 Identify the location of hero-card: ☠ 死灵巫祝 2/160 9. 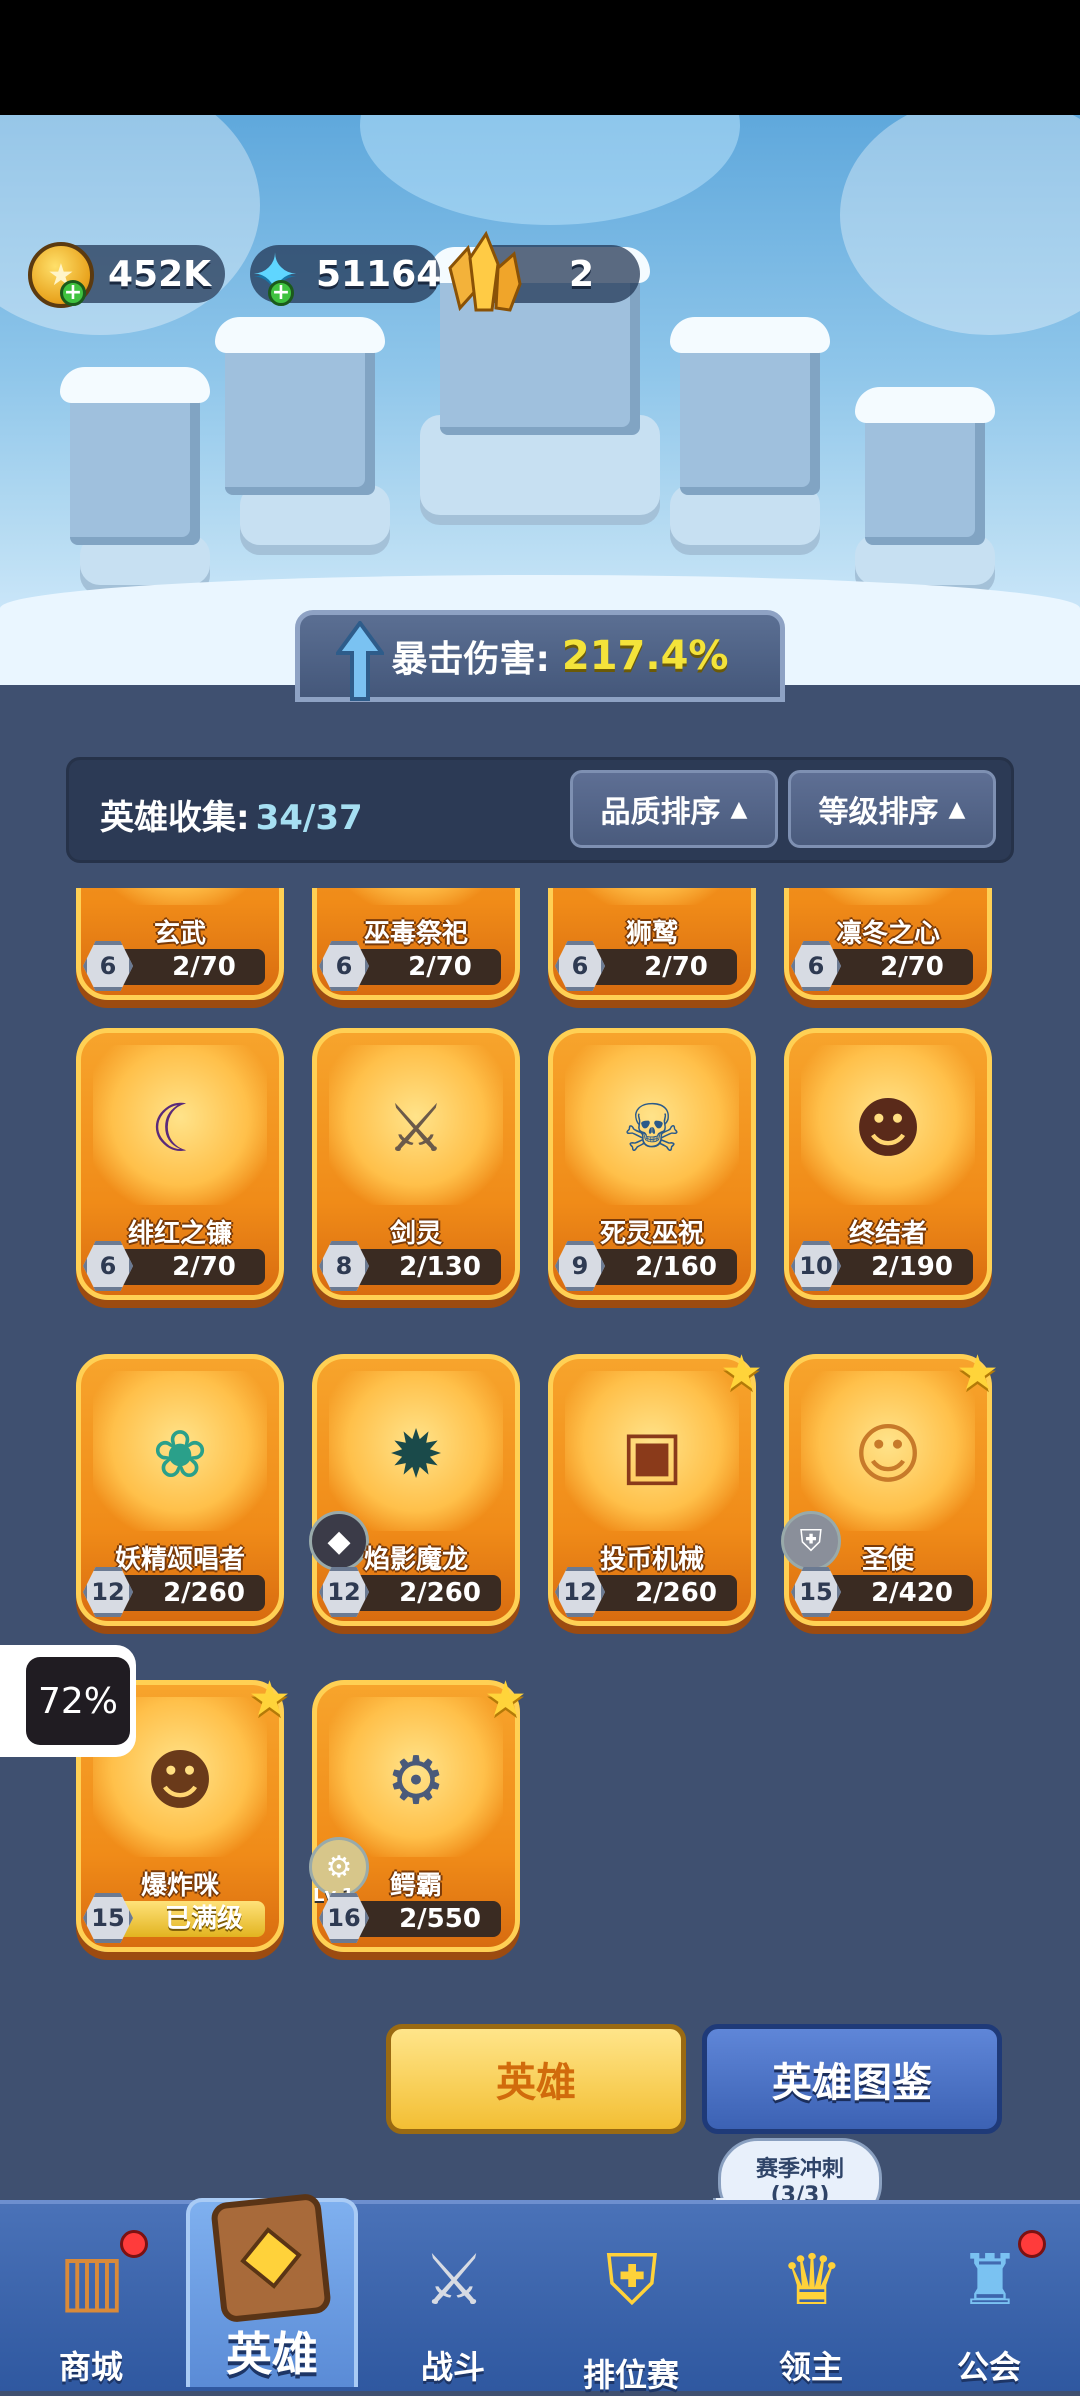
(652, 1164).